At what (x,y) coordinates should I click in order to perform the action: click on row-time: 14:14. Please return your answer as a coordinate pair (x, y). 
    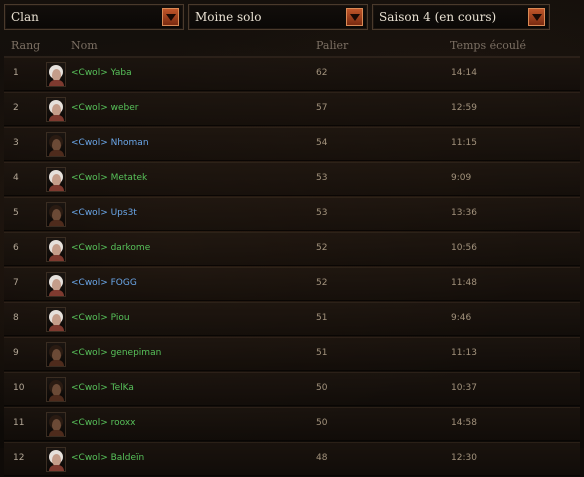
    Looking at the image, I should click on (464, 73).